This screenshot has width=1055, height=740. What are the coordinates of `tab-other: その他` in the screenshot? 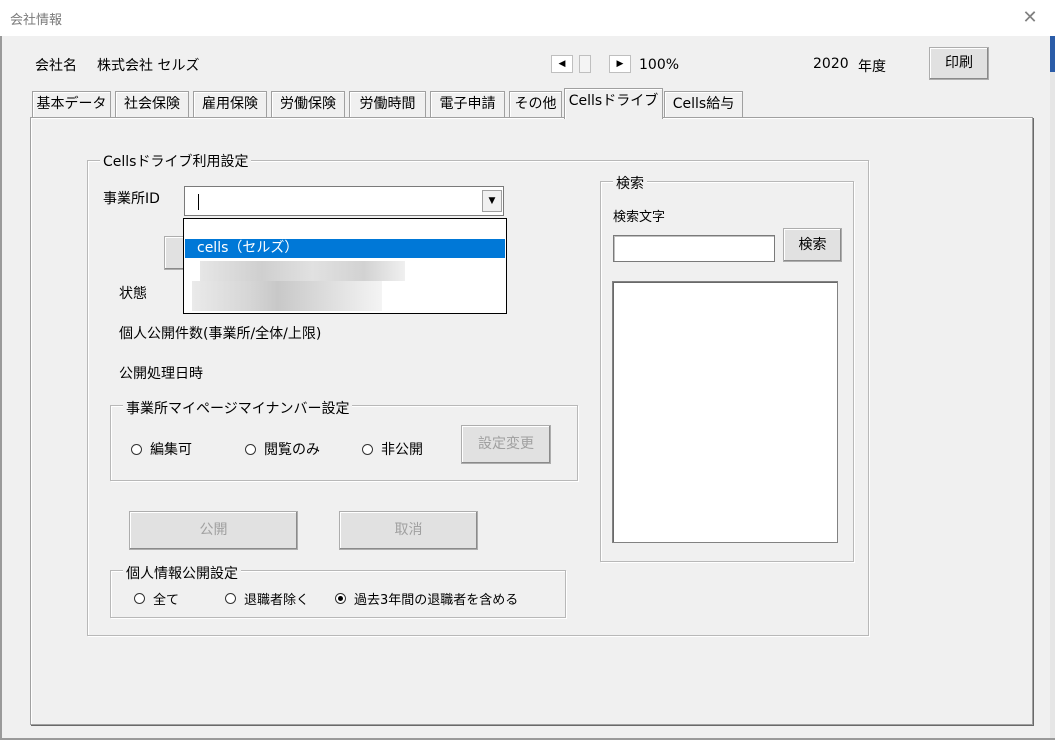 It's located at (535, 104).